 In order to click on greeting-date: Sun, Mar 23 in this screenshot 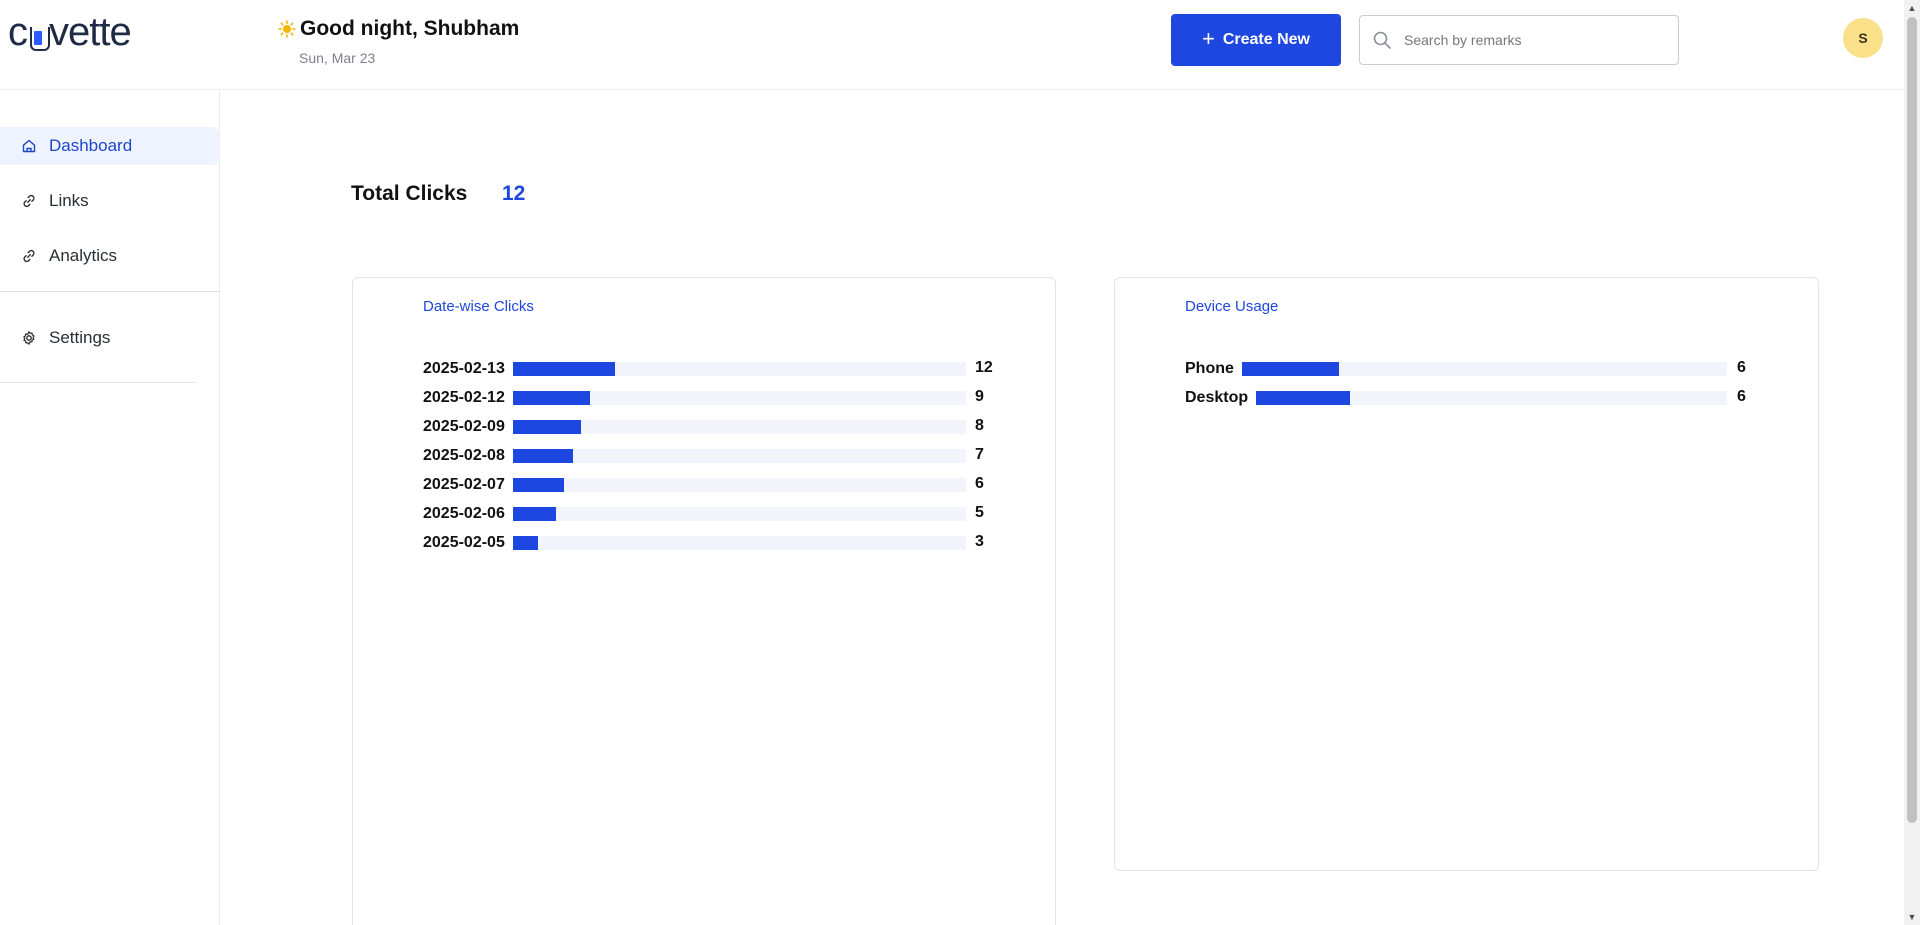, I will do `click(337, 58)`.